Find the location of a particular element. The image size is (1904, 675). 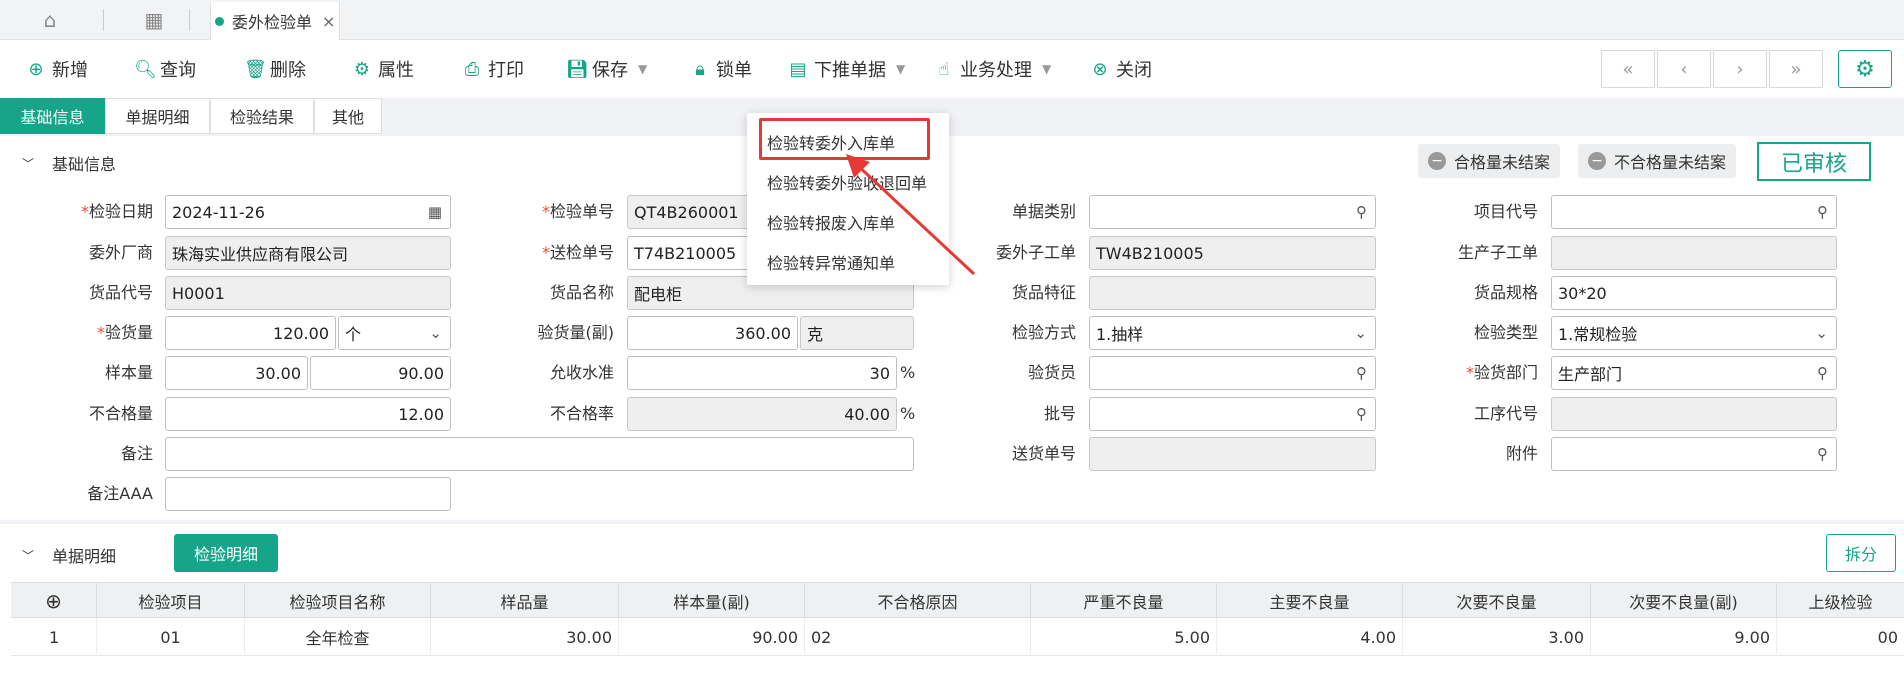

calendar-icon: ▦ is located at coordinates (435, 212).